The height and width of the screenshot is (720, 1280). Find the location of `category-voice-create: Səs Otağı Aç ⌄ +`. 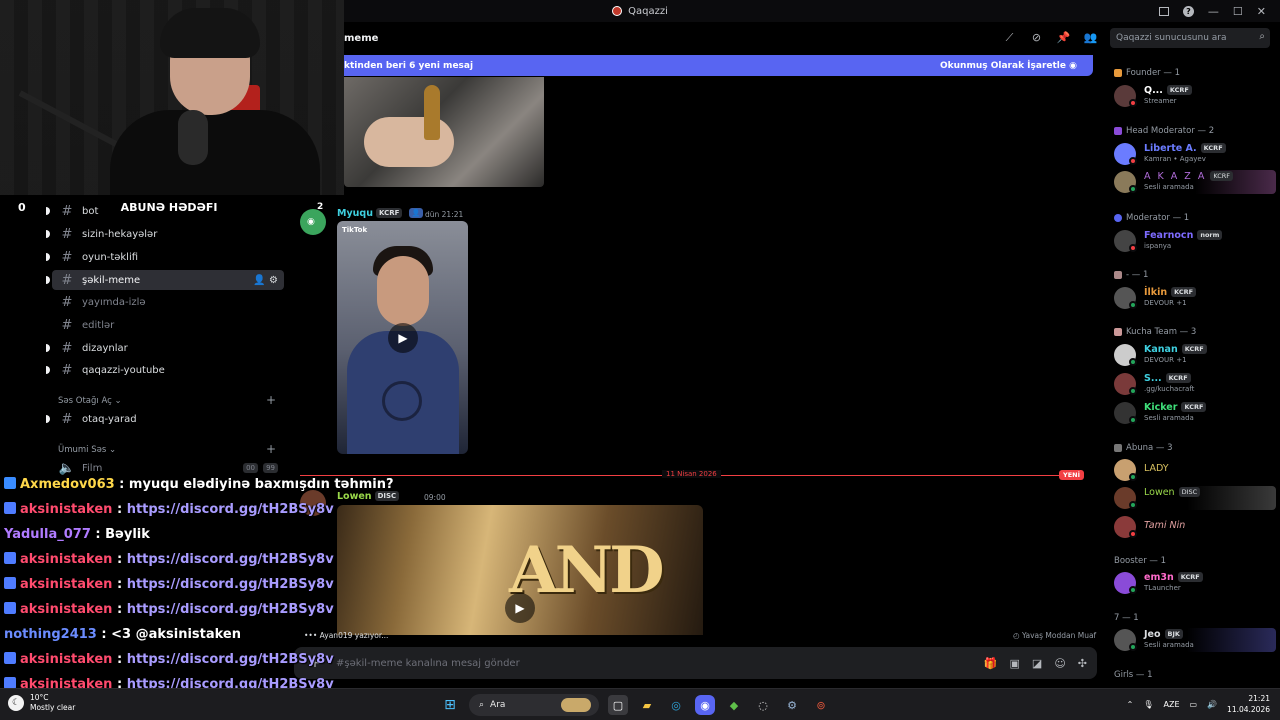

category-voice-create: Səs Otağı Aç ⌄ + is located at coordinates (167, 400).